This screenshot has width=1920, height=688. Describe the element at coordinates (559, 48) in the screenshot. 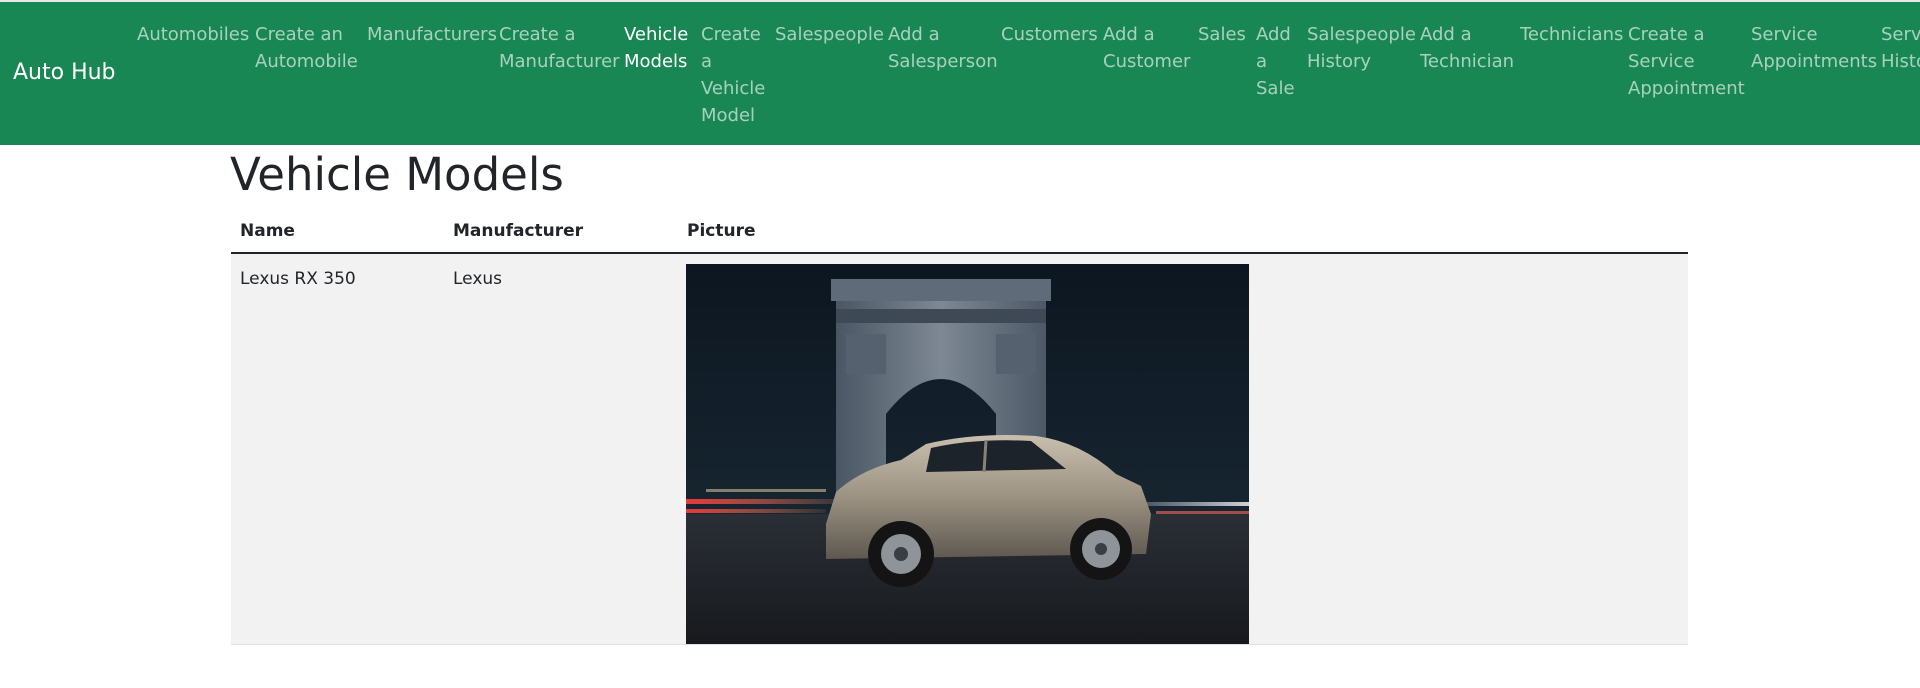

I see `nav-item-create-manufacturer: Create a Manufacturer` at that location.